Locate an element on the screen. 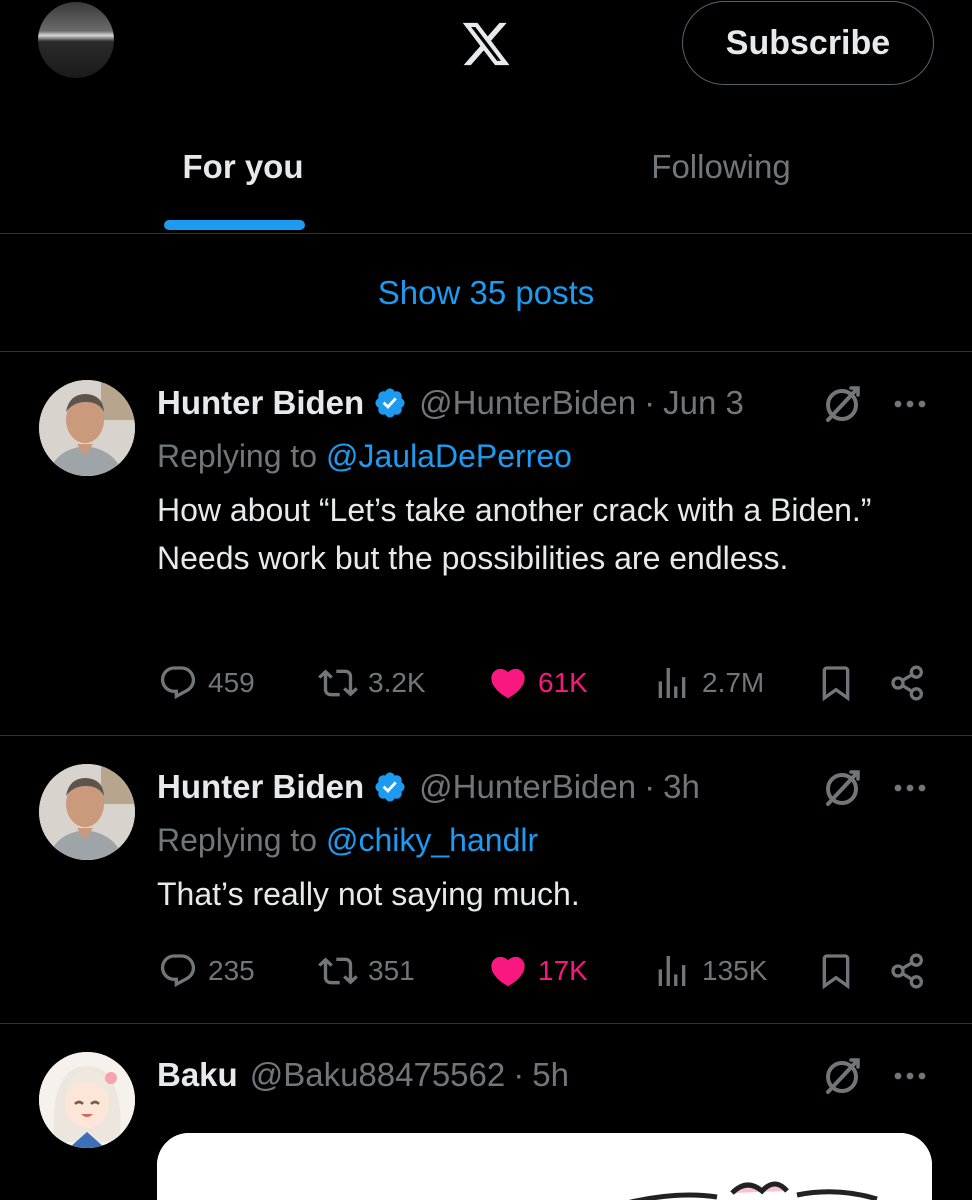 Image resolution: width=972 pixels, height=1200 pixels. reply-button: 459 is located at coordinates (206, 683).